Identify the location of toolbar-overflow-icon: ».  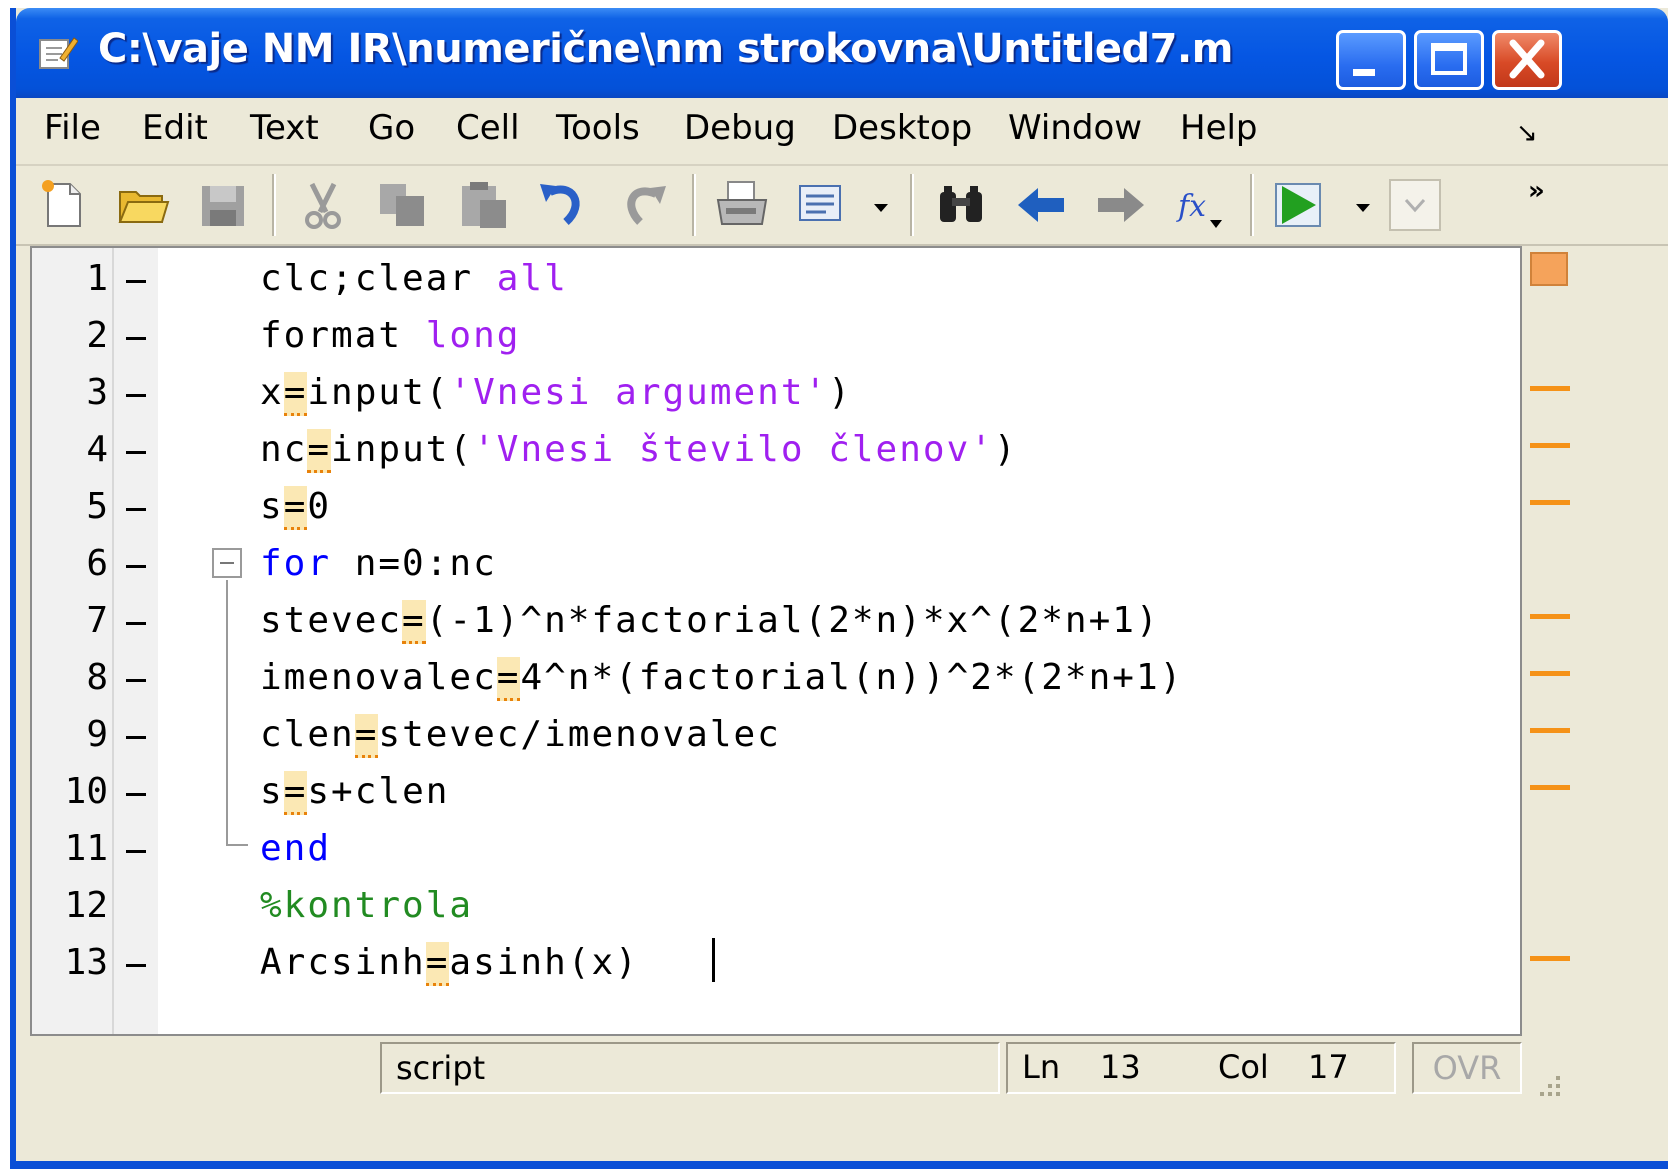
(1536, 191).